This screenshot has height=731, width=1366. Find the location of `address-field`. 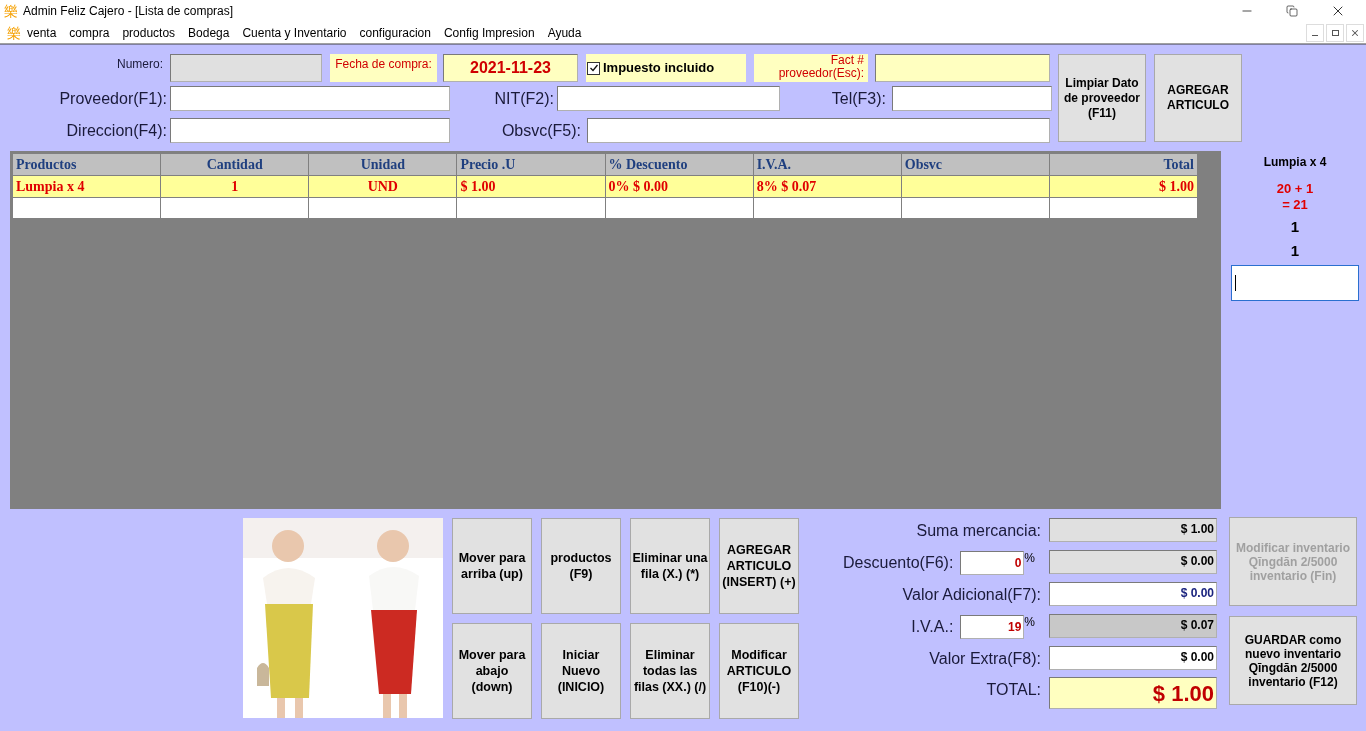

address-field is located at coordinates (310, 130).